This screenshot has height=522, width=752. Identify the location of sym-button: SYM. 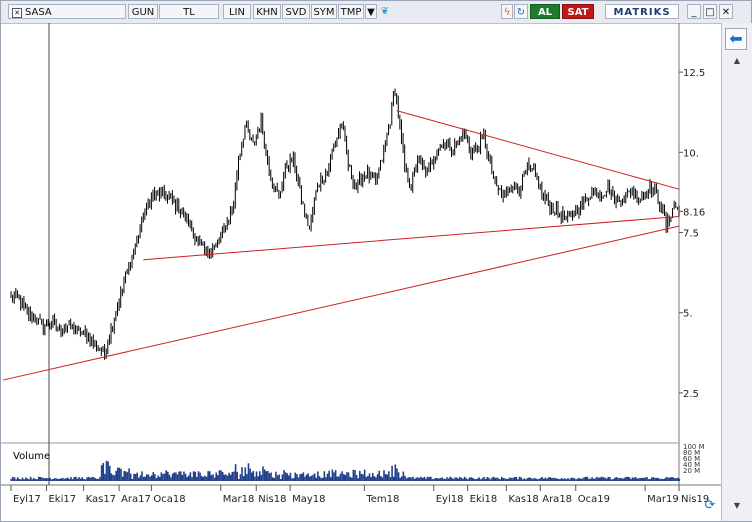
(324, 11).